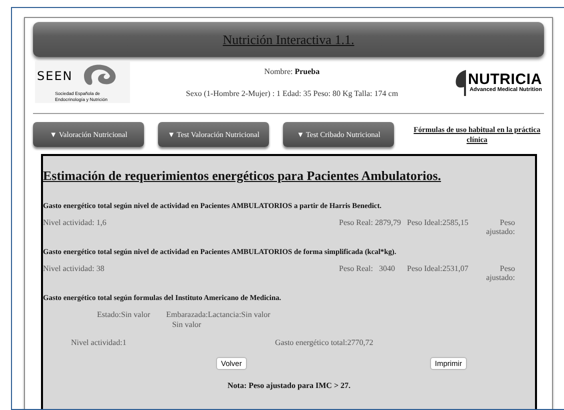  What do you see at coordinates (123, 315) in the screenshot?
I see `status-value: Estado:Sin valor` at bounding box center [123, 315].